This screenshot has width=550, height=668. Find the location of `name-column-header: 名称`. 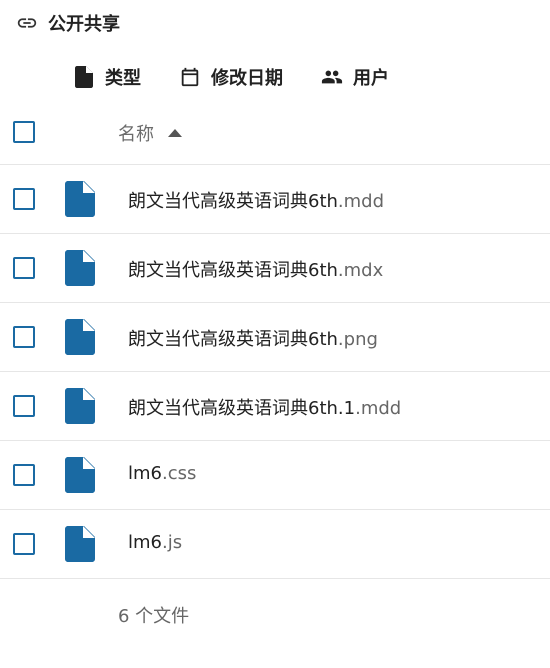

name-column-header: 名称 is located at coordinates (150, 133).